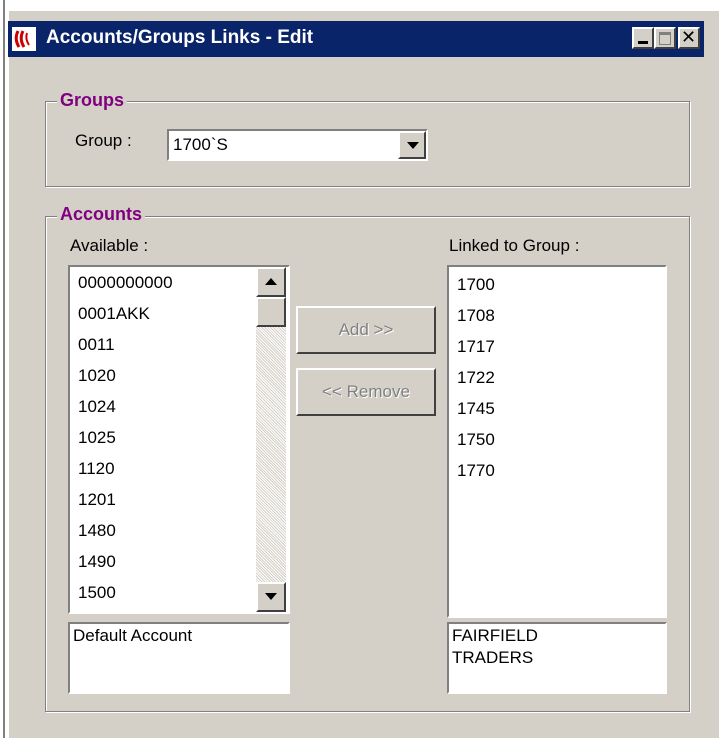  Describe the element at coordinates (133, 635) in the screenshot. I see `available-detail-text: Default Account` at that location.